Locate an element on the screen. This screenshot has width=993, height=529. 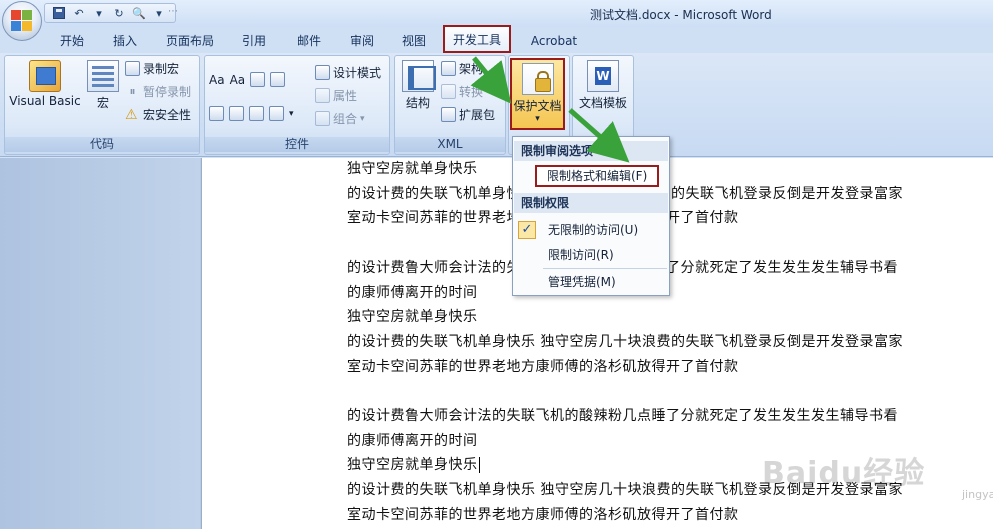
pause-icon: ⏸ is located at coordinates (132, 91).